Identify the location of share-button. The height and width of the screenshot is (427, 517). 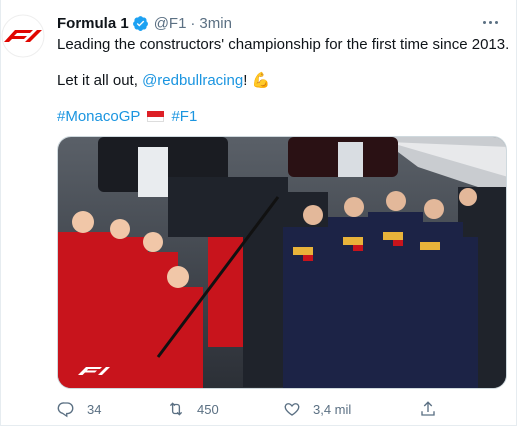
(434, 409).